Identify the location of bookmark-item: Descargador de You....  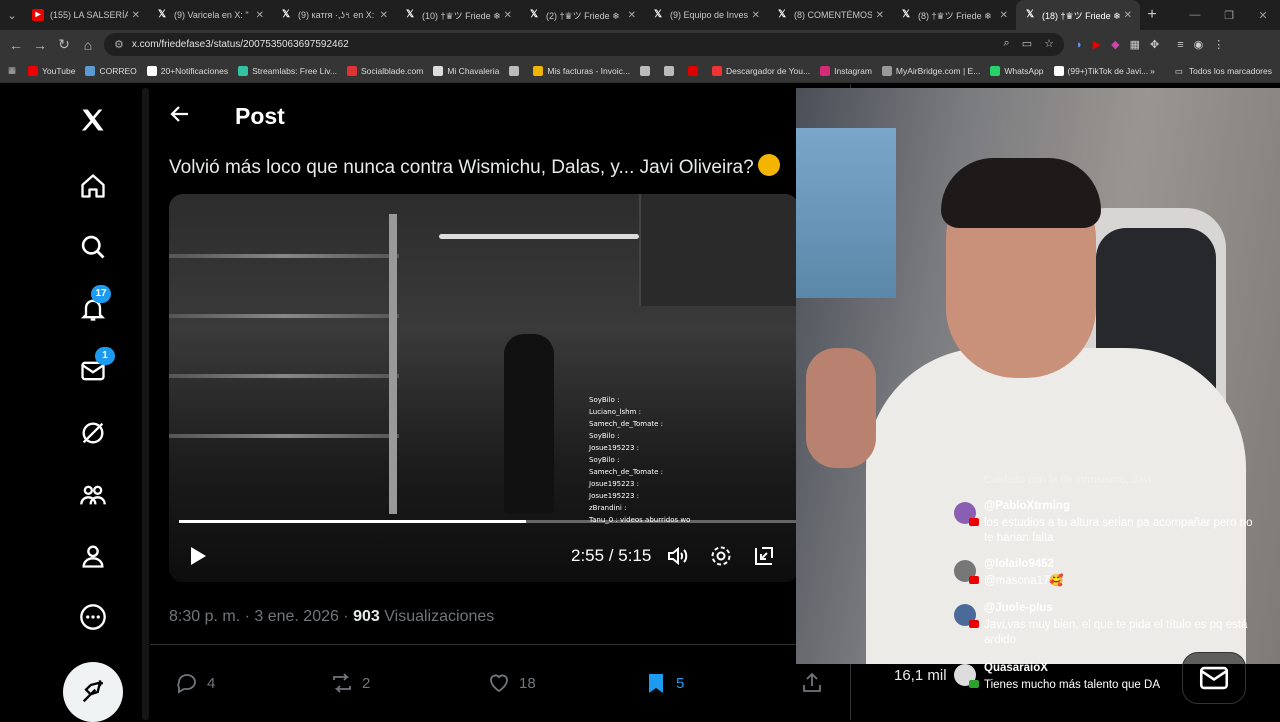
(760, 70).